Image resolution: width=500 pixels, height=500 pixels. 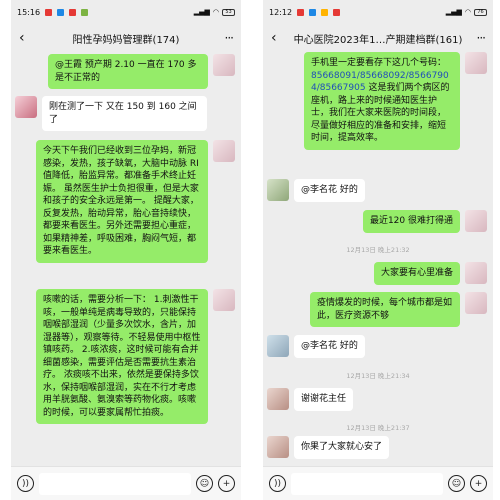 I want to click on chat-title: 阳性孕妈妈管理群(174), so click(x=126, y=40).